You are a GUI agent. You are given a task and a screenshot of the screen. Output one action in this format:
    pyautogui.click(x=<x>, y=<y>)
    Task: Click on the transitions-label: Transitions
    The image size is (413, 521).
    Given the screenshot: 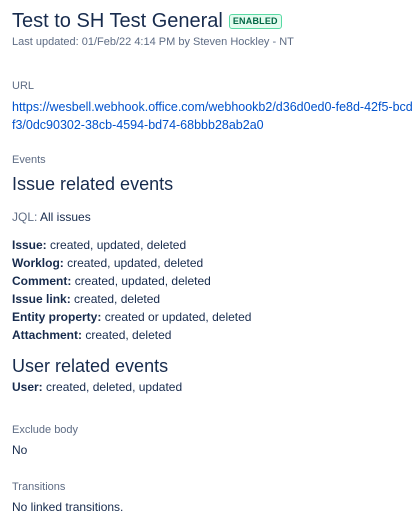 What is the action you would take?
    pyautogui.click(x=39, y=487)
    